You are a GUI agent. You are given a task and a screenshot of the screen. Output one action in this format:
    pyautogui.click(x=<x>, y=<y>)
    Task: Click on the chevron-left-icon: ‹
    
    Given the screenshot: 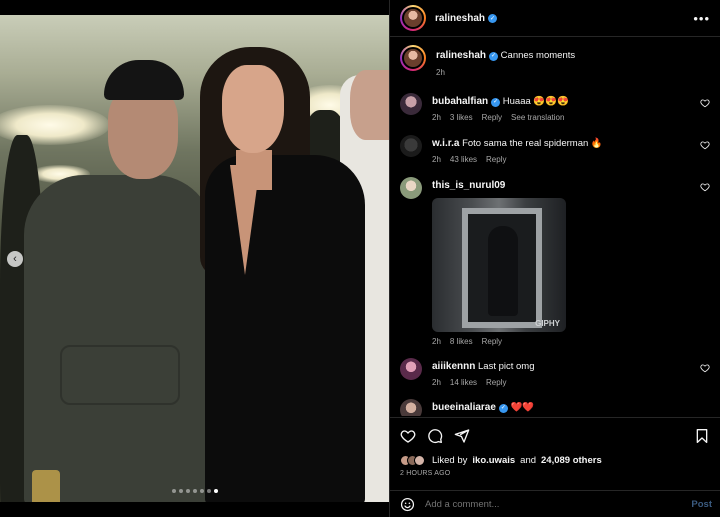 What is the action you would take?
    pyautogui.click(x=15, y=258)
    